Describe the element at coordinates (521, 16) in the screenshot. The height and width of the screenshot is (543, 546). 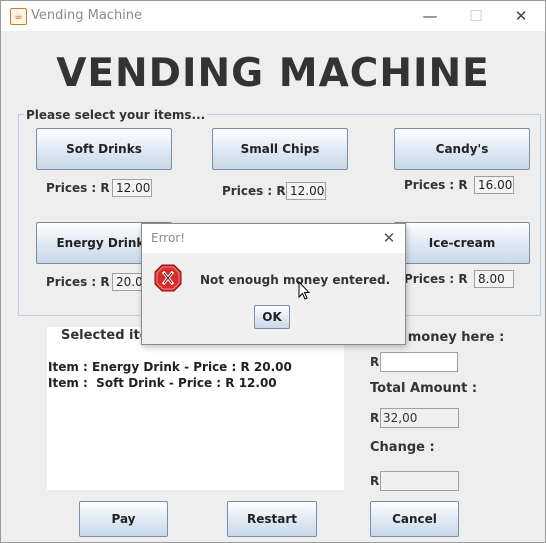
I see `close-button: ✕` at that location.